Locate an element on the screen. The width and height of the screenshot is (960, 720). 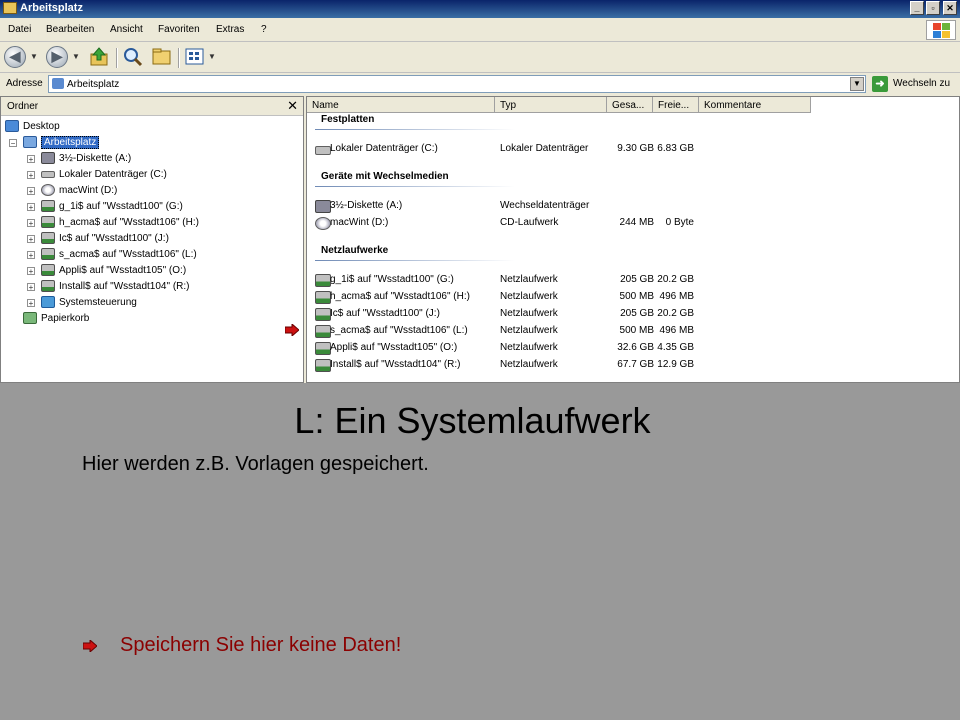
folder-tree-item: − Arbeitsplatz is located at coordinates (151, 143).